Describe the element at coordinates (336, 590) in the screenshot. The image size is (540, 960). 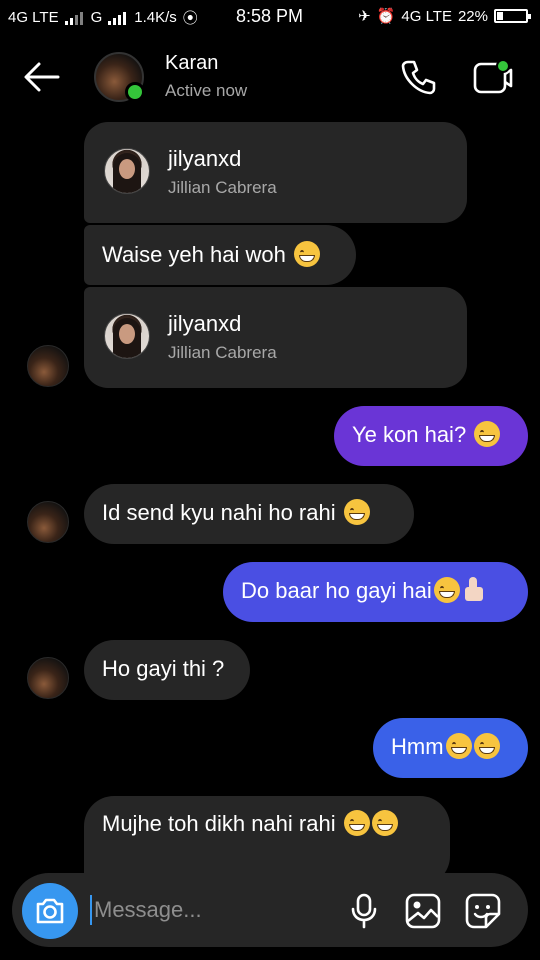
I see `message-text: Do baar ho gayi hai` at that location.